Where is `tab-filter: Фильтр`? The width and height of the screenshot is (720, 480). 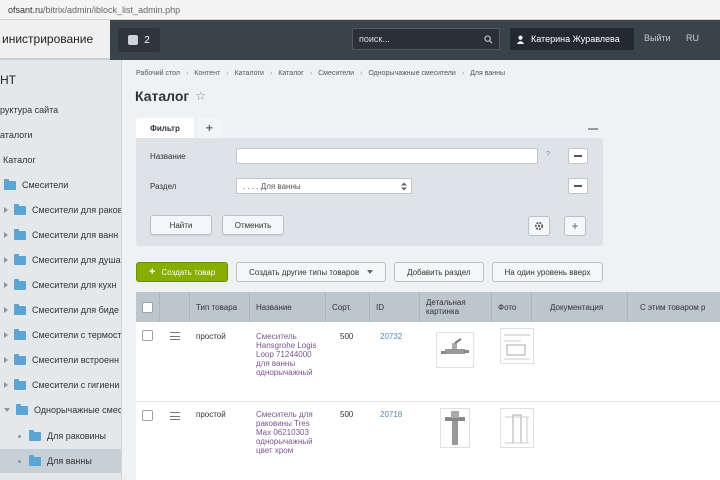
tab-filter: Фильтр is located at coordinates (165, 128).